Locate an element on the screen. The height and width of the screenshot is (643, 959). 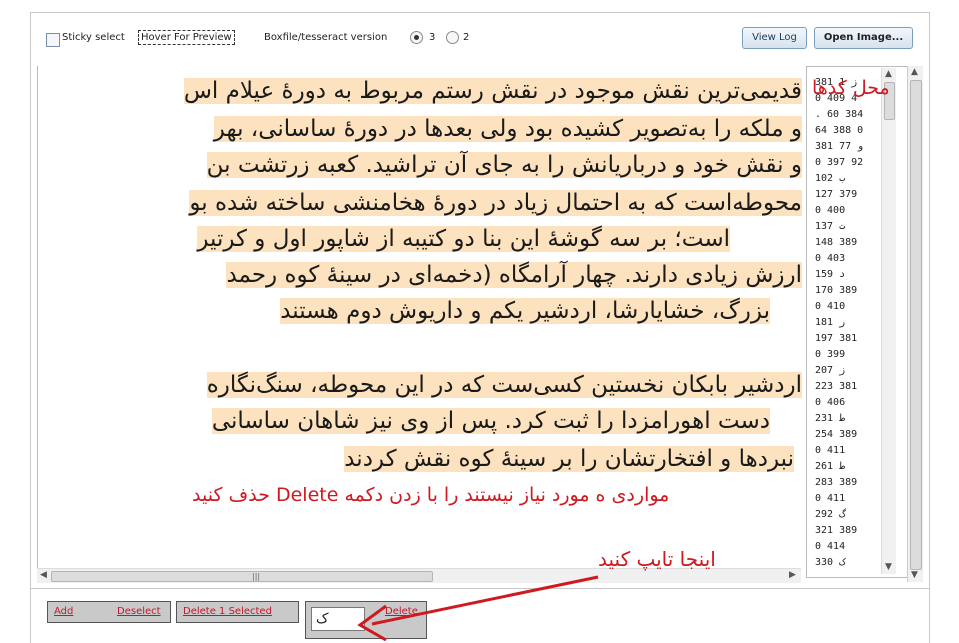
annotation-arrow is located at coordinates (478, 608).